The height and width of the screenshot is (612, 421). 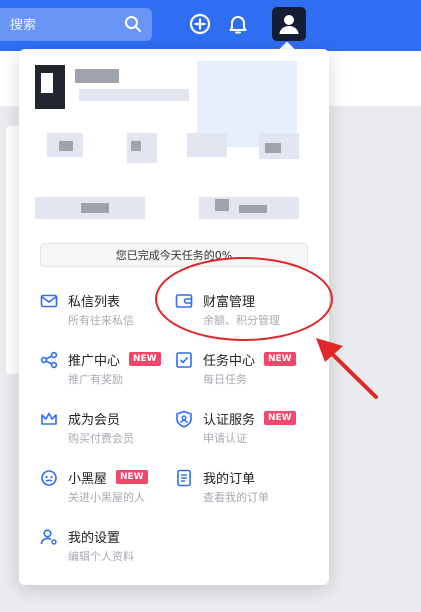 I want to click on menu-item-title: 我的设置, so click(x=94, y=538).